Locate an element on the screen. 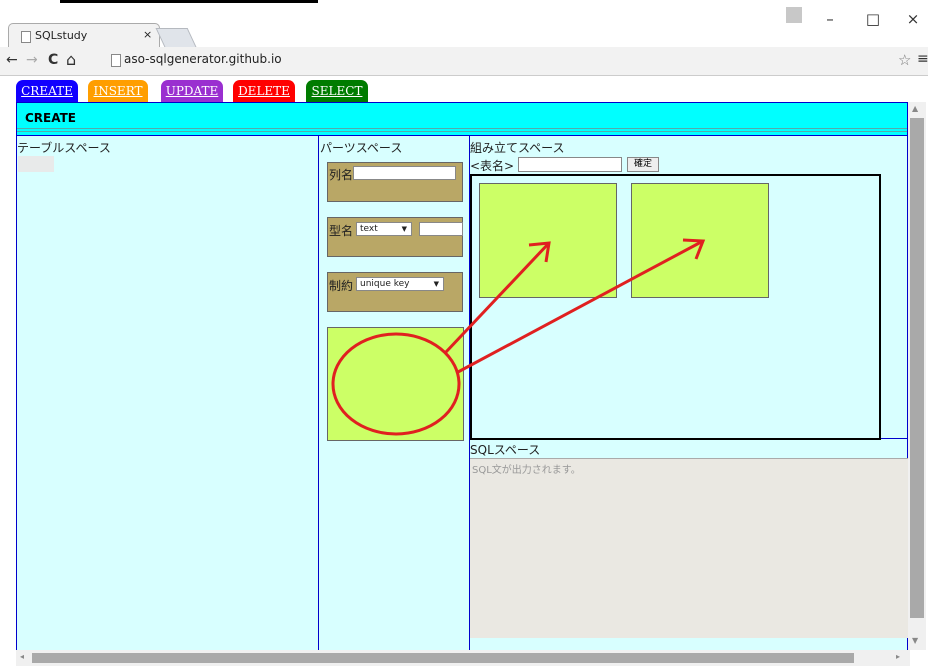 The image size is (928, 671). annotation-circle is located at coordinates (396, 384).